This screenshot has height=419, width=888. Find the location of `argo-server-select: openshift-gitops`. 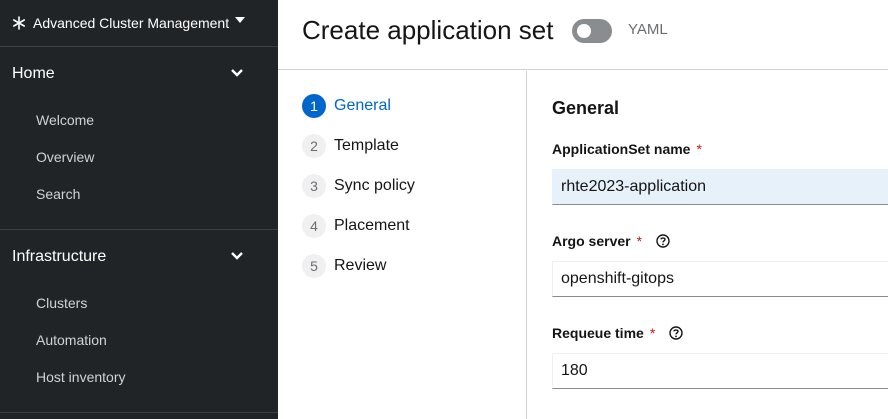

argo-server-select: openshift-gitops is located at coordinates (720, 279).